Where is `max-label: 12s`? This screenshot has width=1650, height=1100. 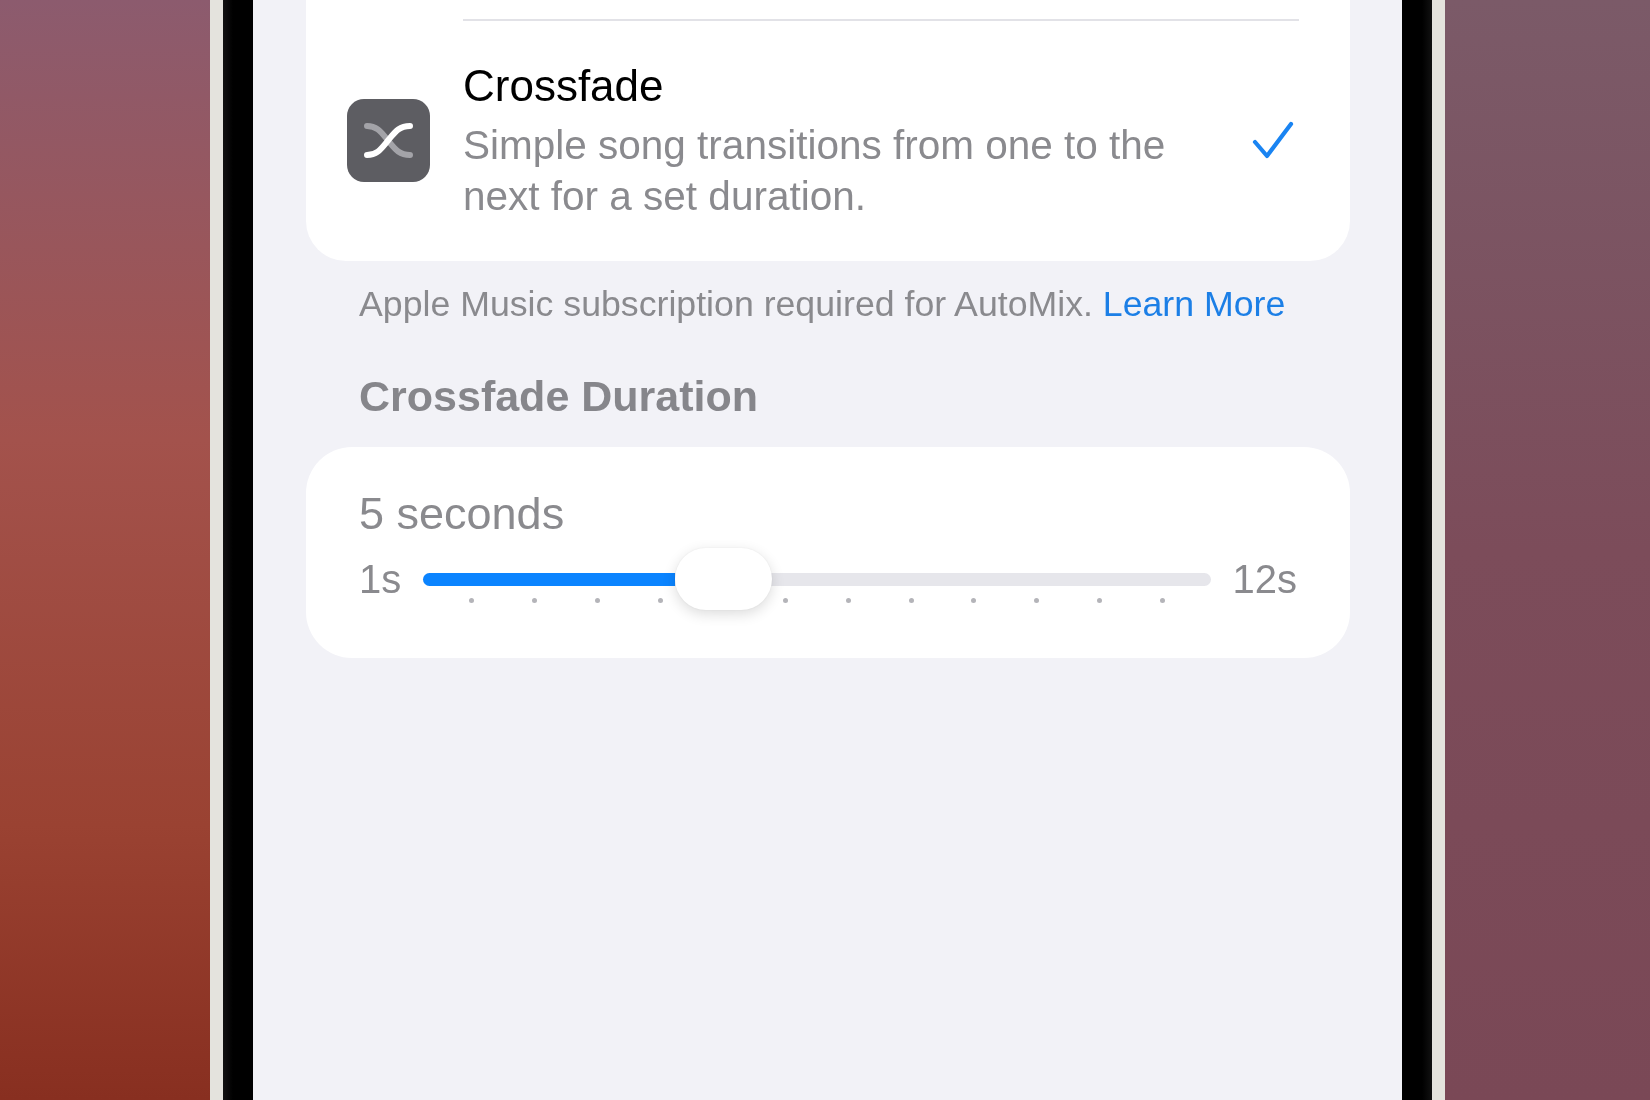
max-label: 12s is located at coordinates (1264, 579).